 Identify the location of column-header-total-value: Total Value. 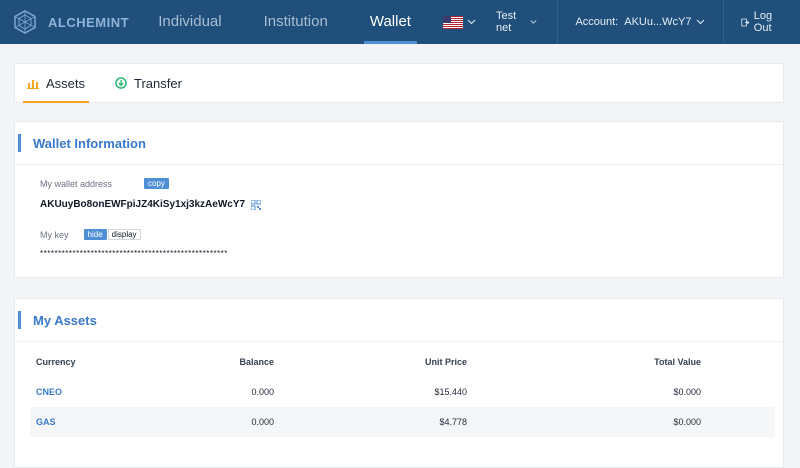
(677, 362).